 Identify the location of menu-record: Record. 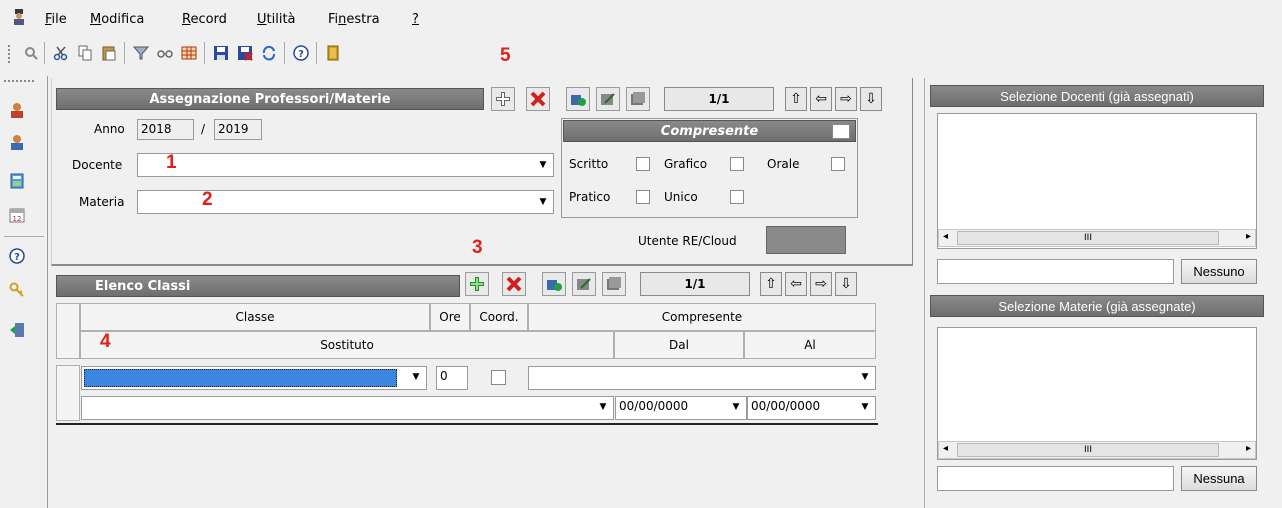
(204, 19).